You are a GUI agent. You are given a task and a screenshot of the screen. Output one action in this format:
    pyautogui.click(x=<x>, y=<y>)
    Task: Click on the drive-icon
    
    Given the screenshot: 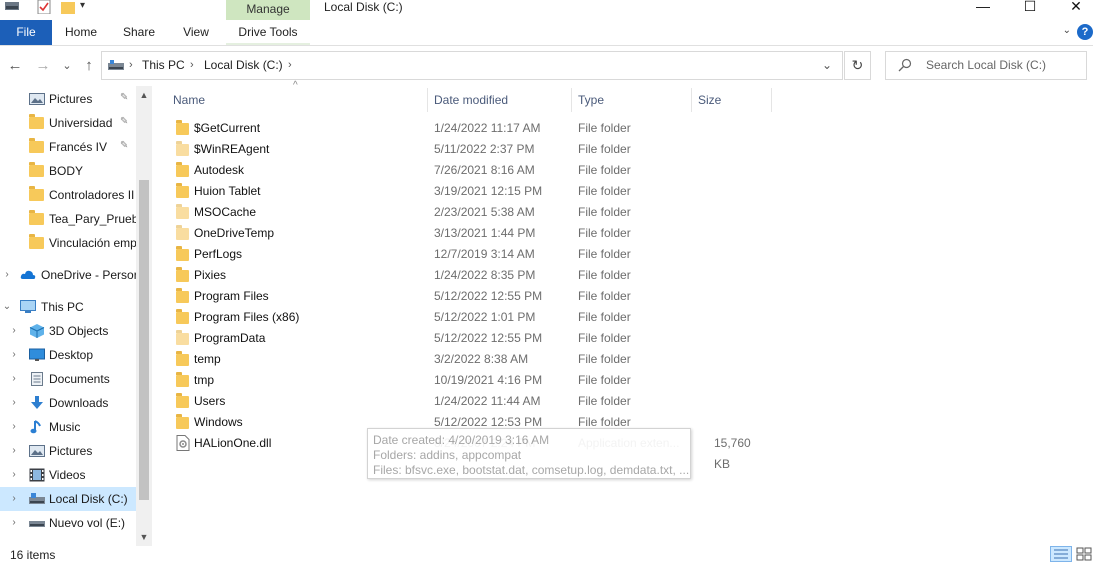 What is the action you would take?
    pyautogui.click(x=12, y=7)
    